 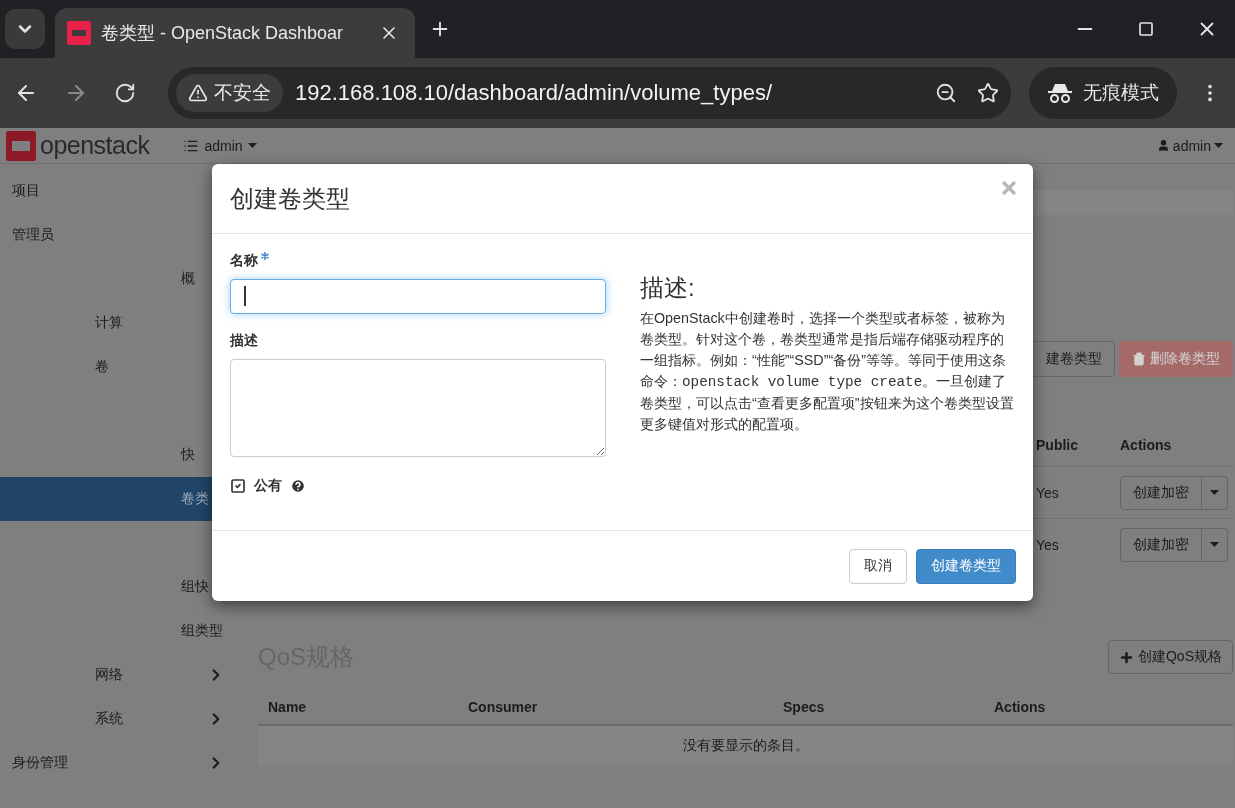 I want to click on address-bar: 不安全 192.168.108.10/dashboard/admin/volume_types/, so click(x=589, y=93).